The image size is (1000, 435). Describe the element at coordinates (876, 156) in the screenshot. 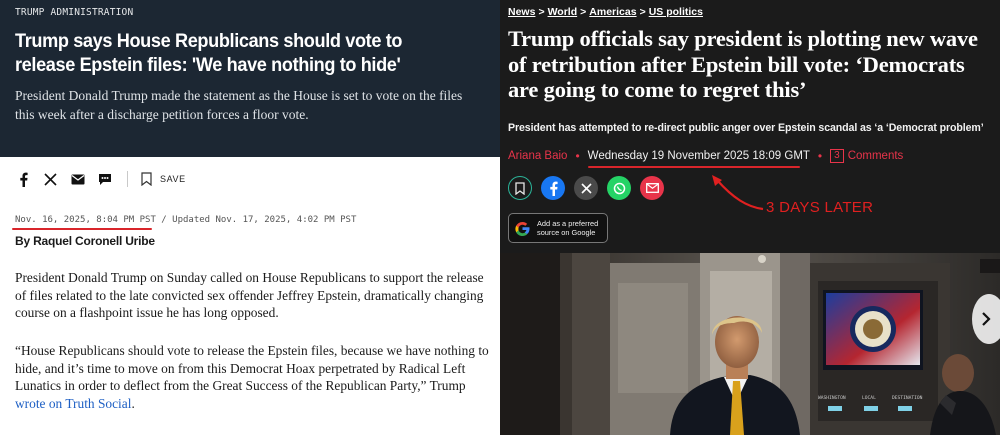

I see `comments-link: Comments` at that location.